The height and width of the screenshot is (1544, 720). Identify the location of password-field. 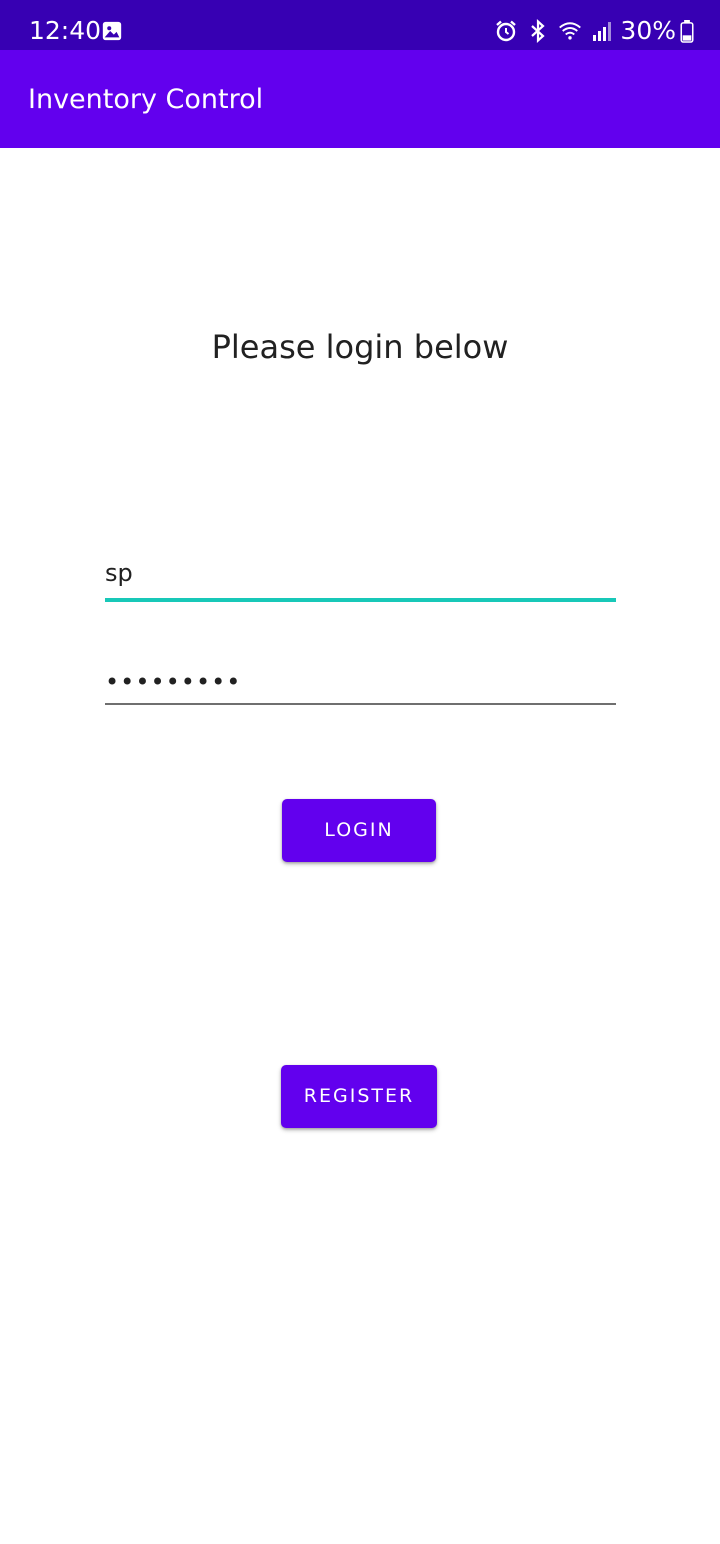
(360, 684).